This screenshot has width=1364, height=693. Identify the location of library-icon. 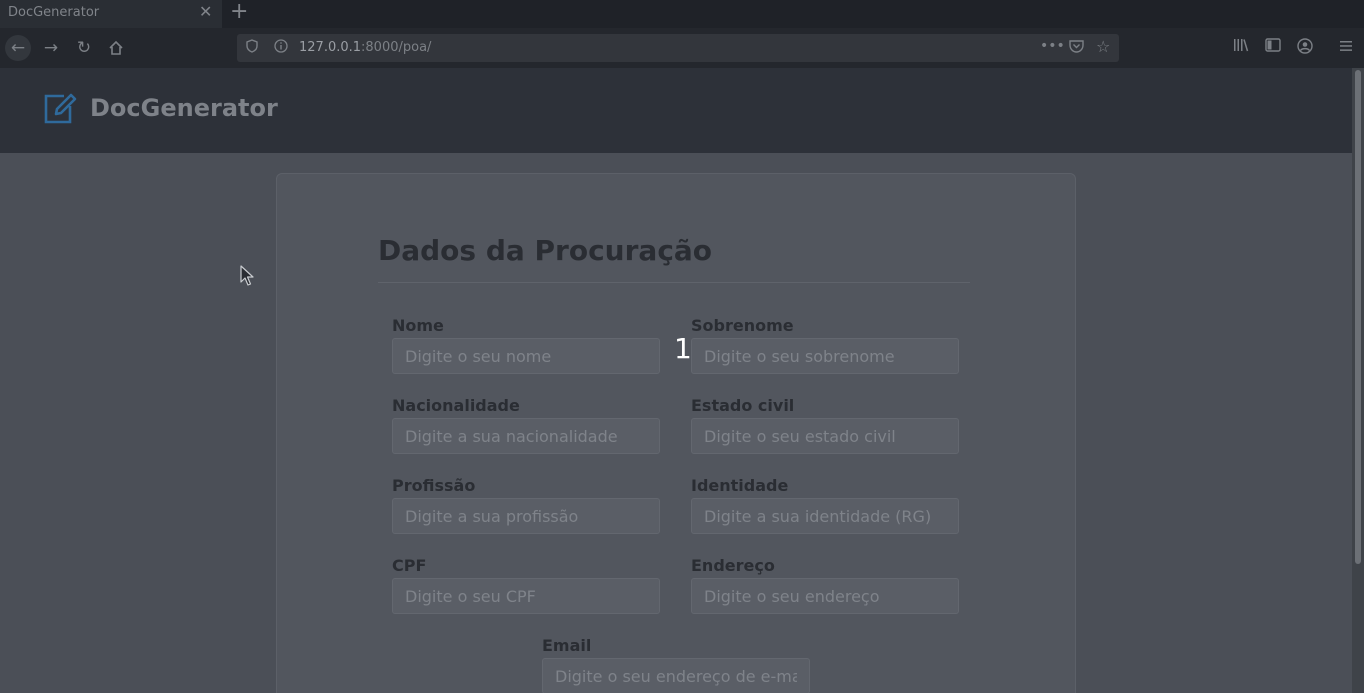
(1241, 47).